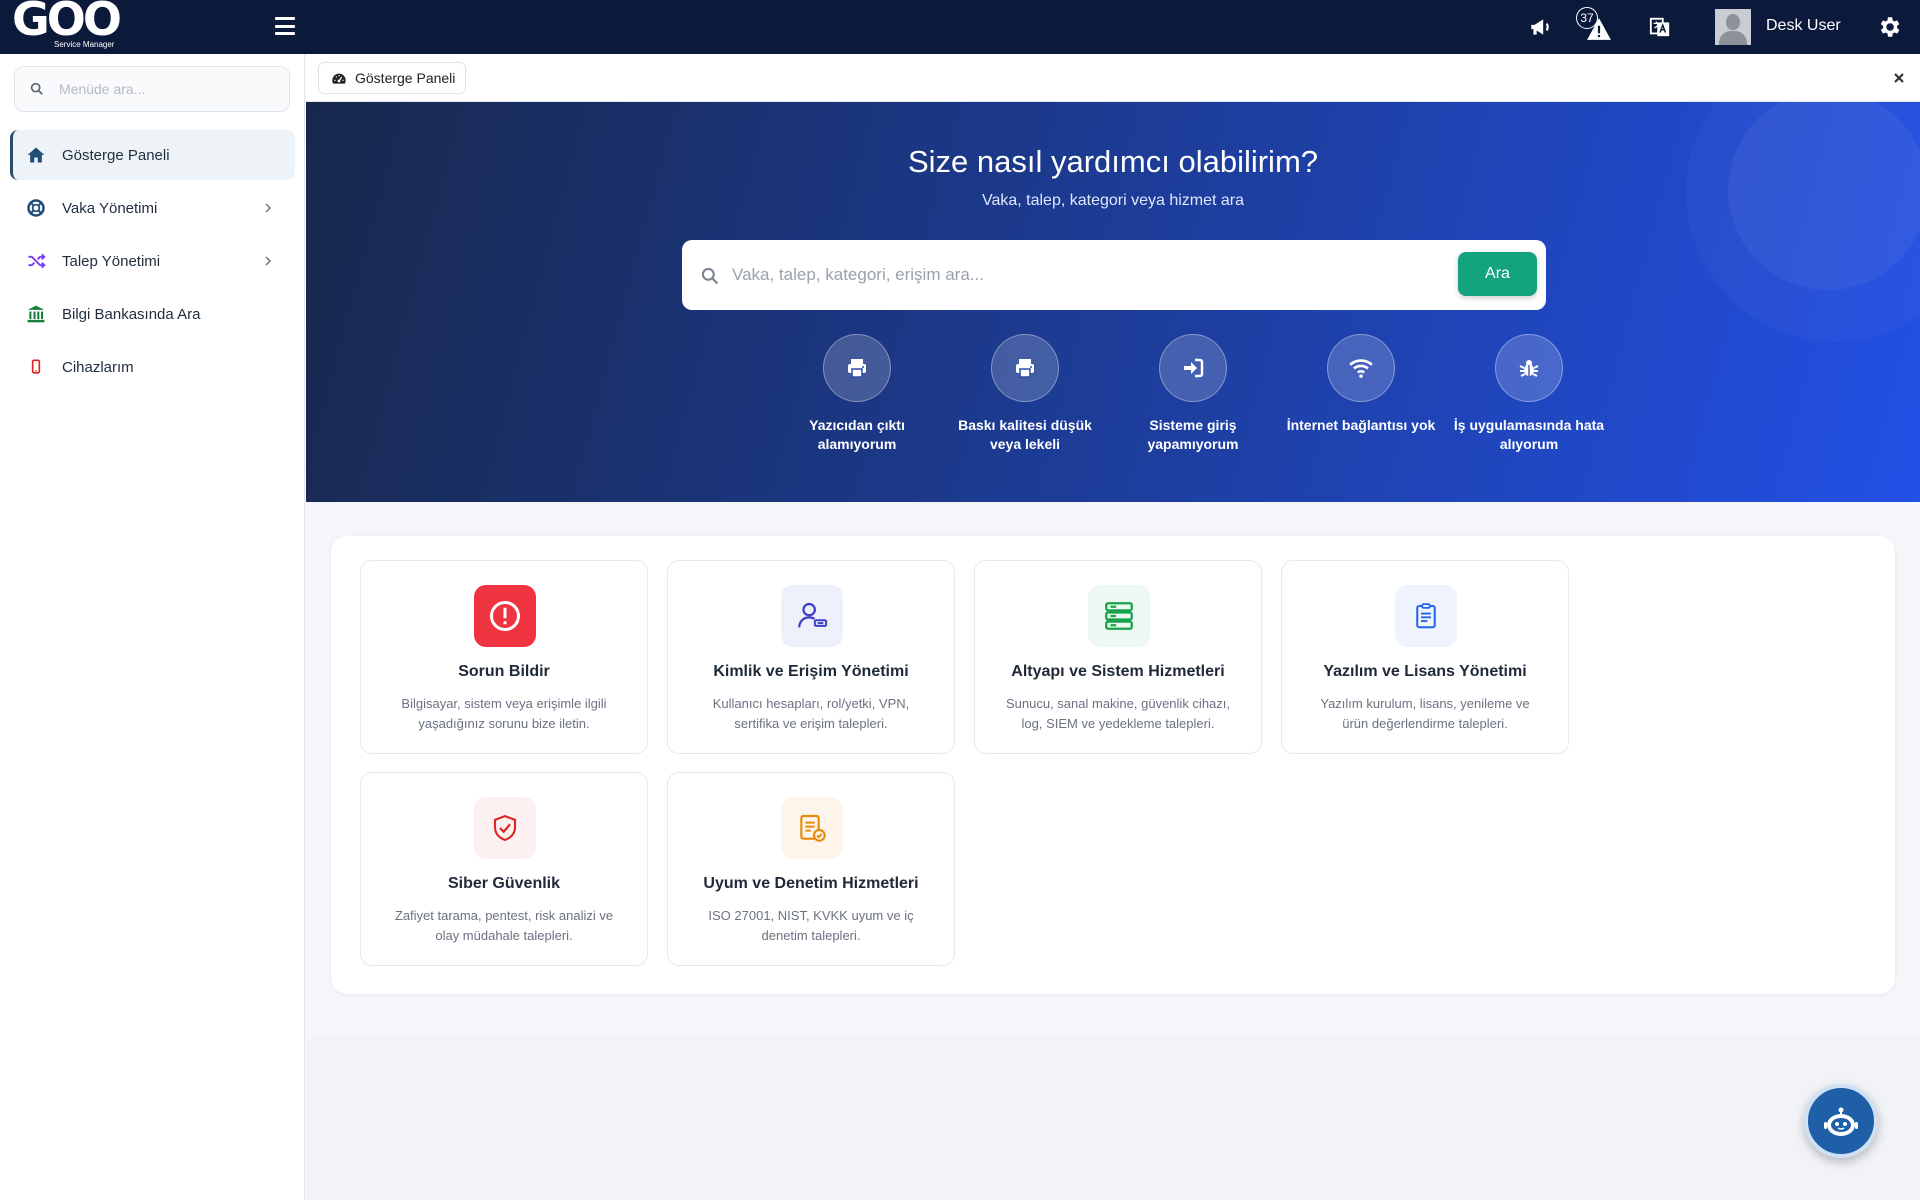 This screenshot has width=1920, height=1200. What do you see at coordinates (505, 616) in the screenshot?
I see `alert-circle-icon` at bounding box center [505, 616].